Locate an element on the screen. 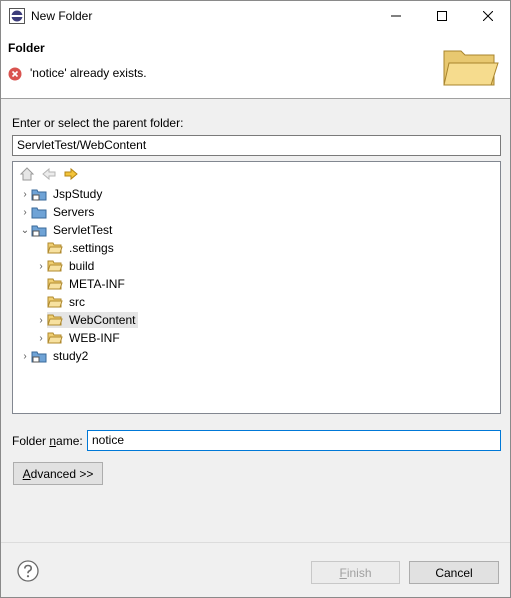  advanced-label: dvanced >> is located at coordinates (62, 473).